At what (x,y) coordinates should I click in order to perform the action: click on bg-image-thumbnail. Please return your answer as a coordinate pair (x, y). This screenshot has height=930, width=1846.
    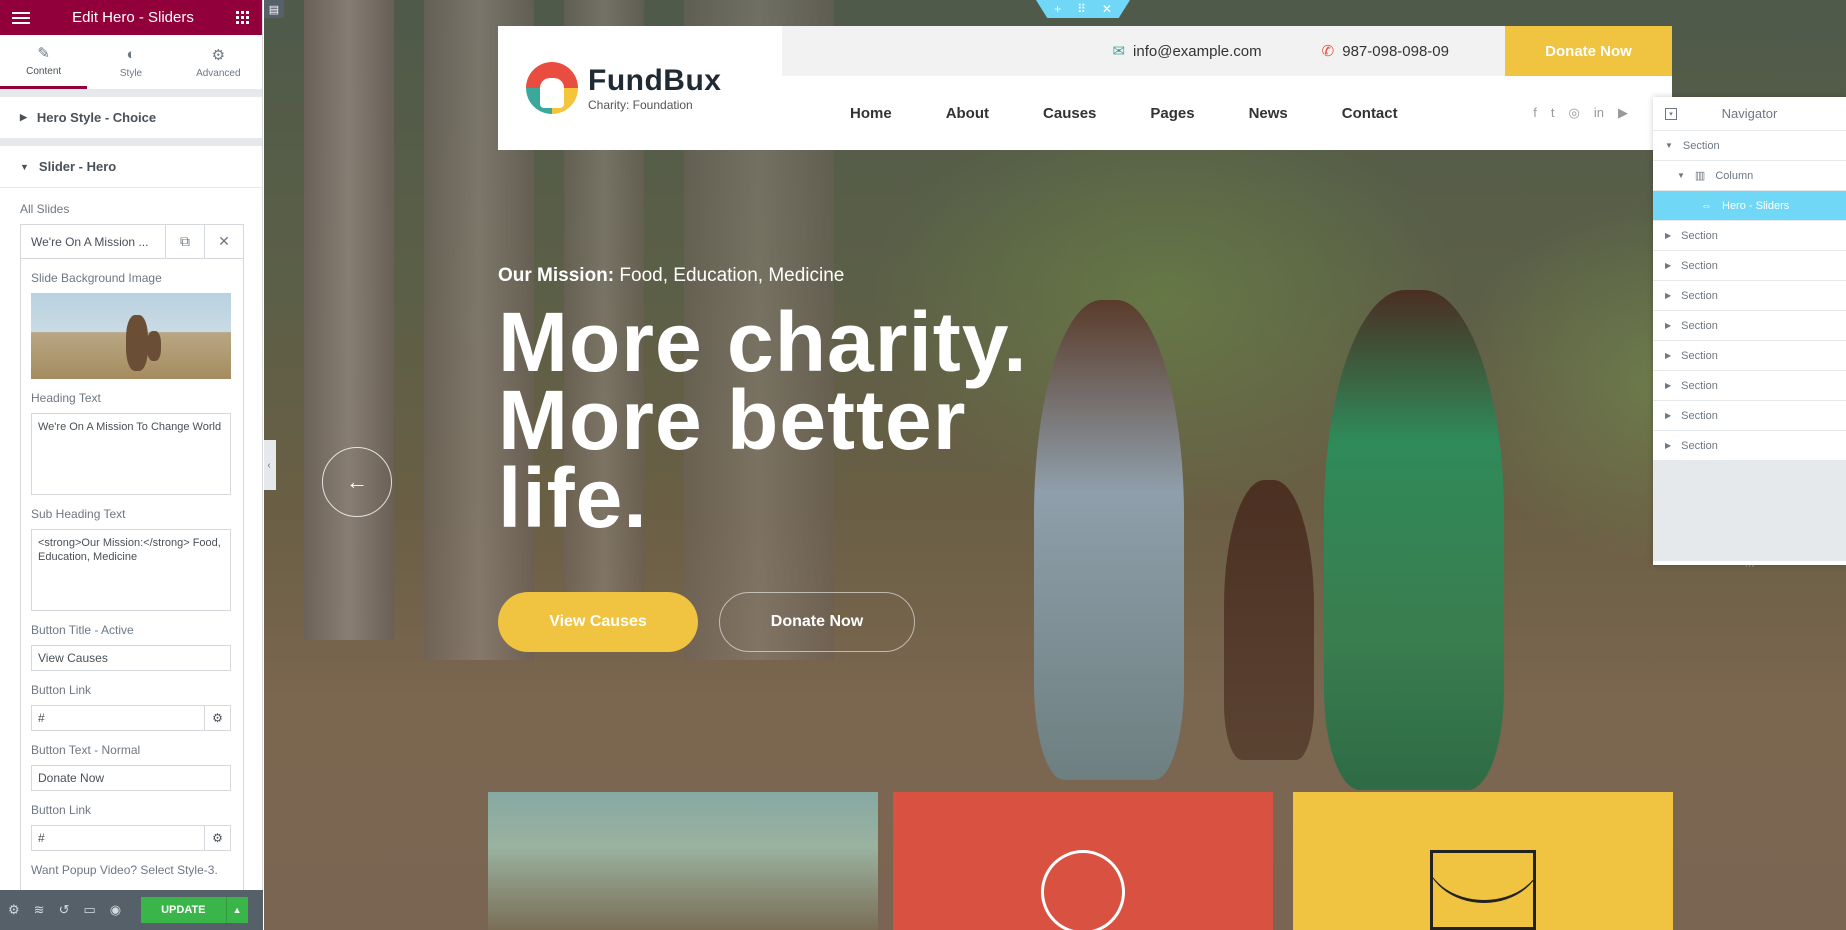
    Looking at the image, I should click on (131, 336).